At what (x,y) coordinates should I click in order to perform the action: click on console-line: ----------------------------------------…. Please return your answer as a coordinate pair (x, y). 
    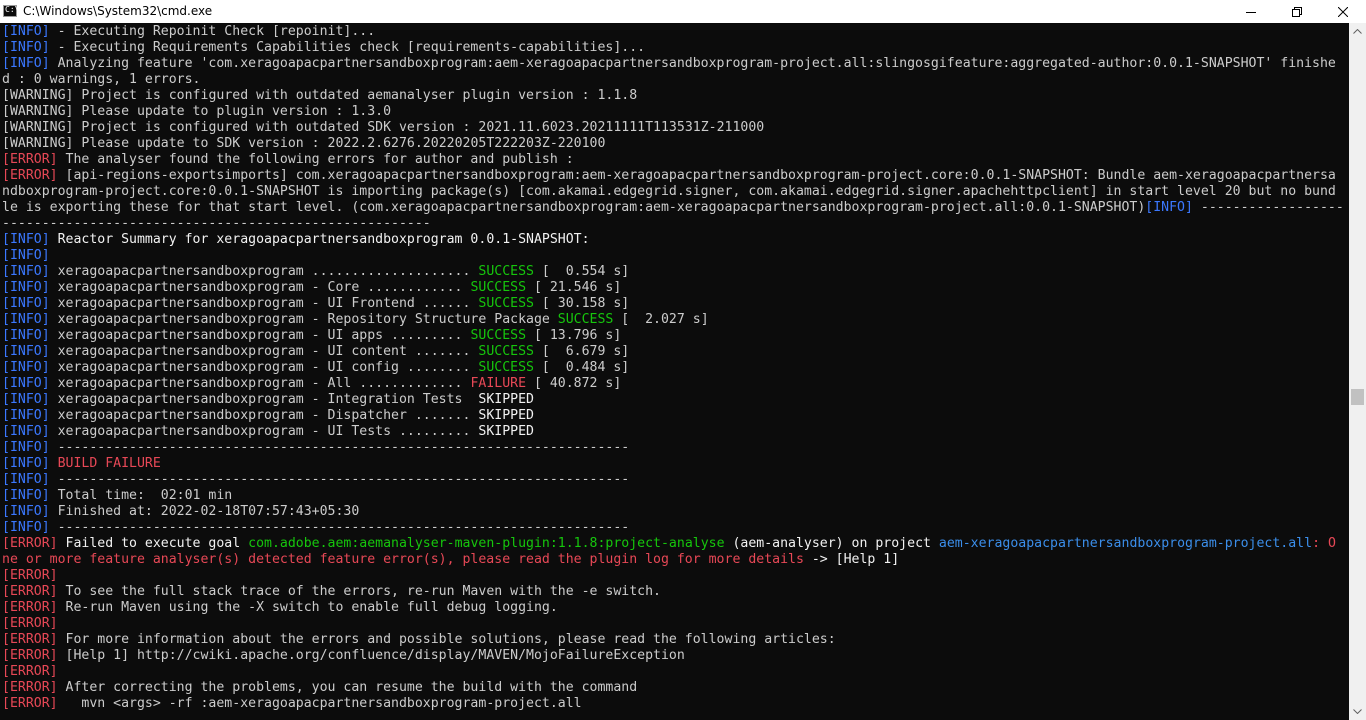
    Looking at the image, I should click on (675, 224).